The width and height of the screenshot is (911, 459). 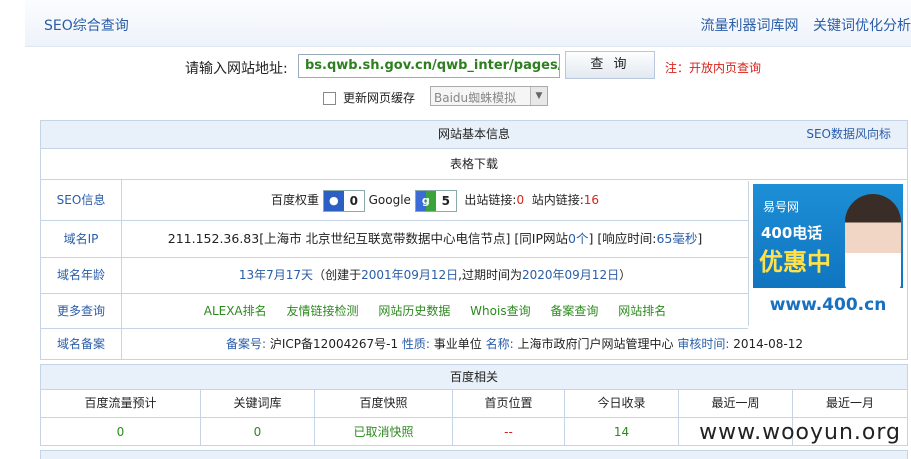 I want to click on seo-info-row: SEO信息 百度权重 ● 0 Google g5 出站链接:0 站内链接:16, so click(x=394, y=200).